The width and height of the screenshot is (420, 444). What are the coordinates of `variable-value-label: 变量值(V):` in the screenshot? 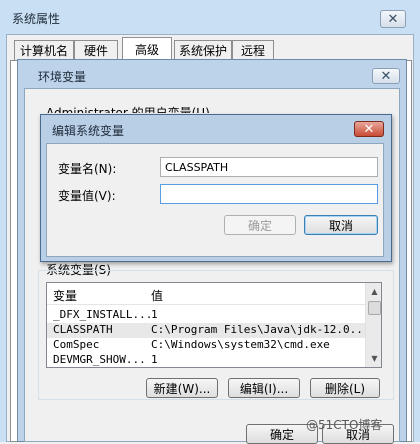 It's located at (87, 196).